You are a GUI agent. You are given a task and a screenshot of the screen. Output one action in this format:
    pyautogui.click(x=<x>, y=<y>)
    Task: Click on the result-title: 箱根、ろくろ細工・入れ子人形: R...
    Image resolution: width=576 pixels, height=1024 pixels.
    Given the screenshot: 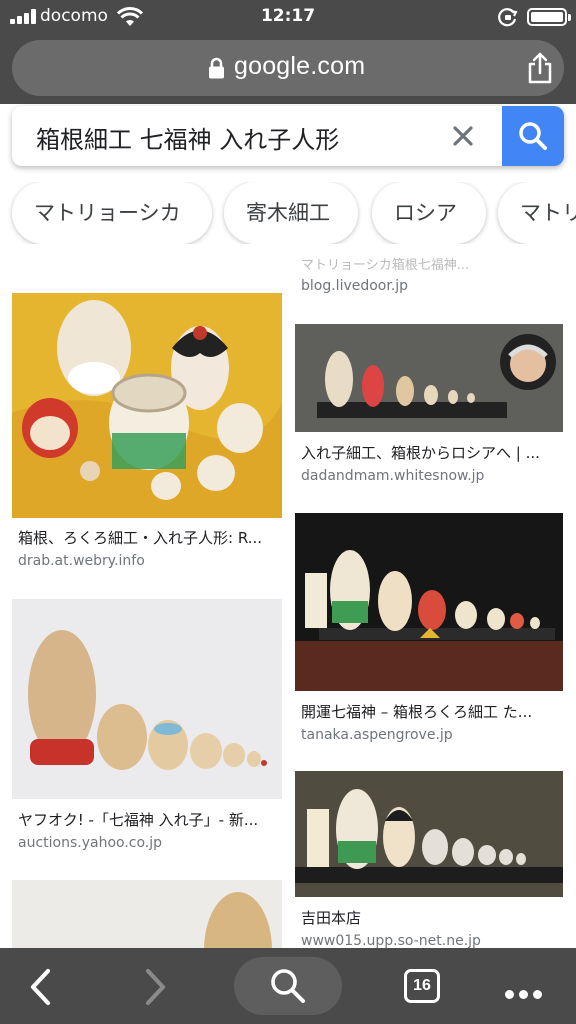 What is the action you would take?
    pyautogui.click(x=140, y=538)
    